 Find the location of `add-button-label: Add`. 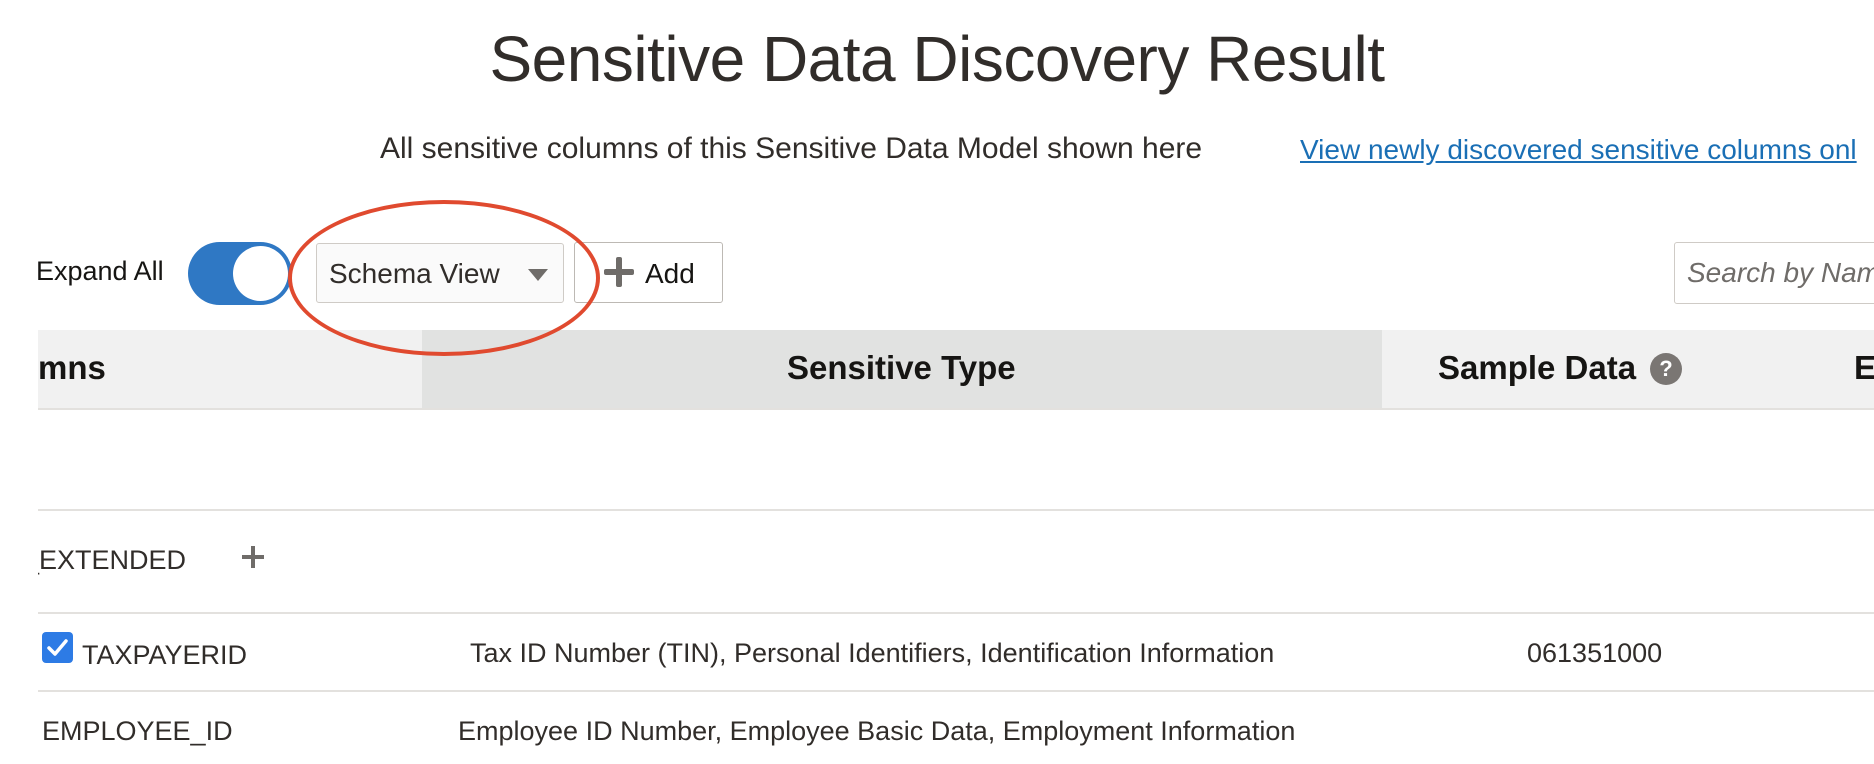

add-button-label: Add is located at coordinates (670, 273).